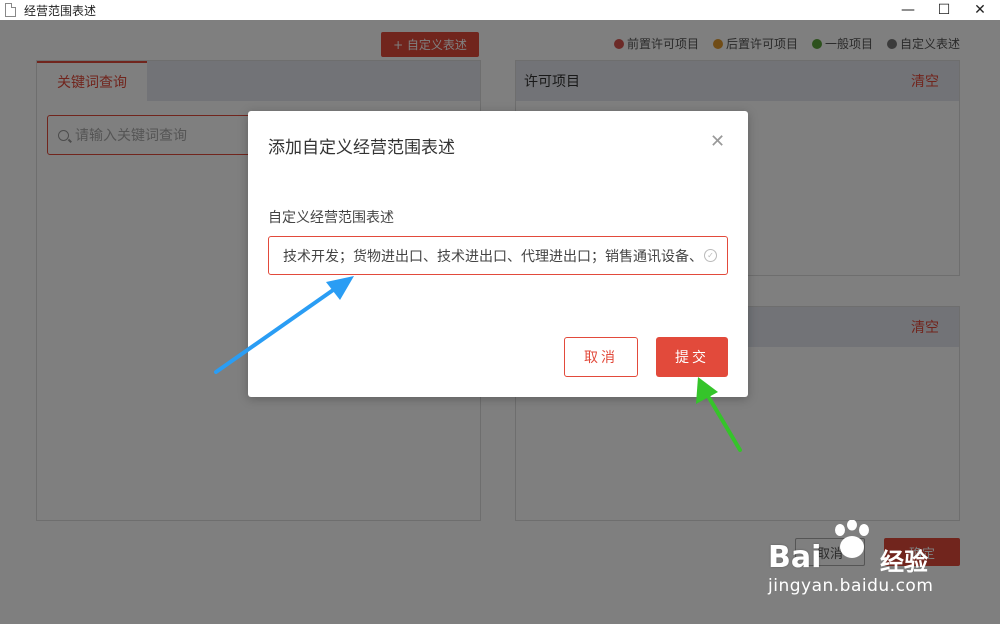 The height and width of the screenshot is (624, 1000). What do you see at coordinates (500, 10) in the screenshot?
I see `window-titlebar: 经营范围表述 — ☐ ✕` at bounding box center [500, 10].